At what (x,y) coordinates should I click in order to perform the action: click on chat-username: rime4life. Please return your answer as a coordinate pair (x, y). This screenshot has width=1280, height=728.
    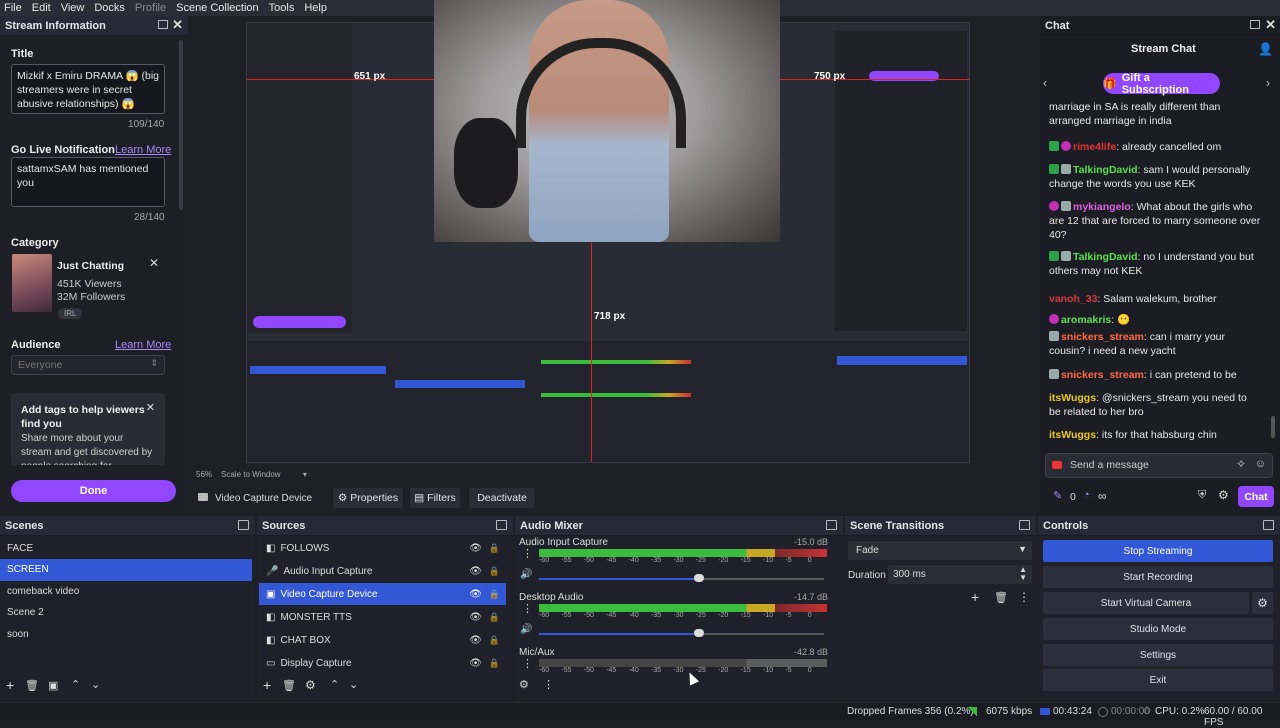
    Looking at the image, I should click on (1094, 147).